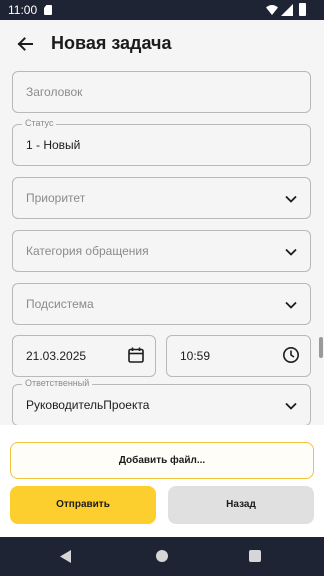 The height and width of the screenshot is (576, 324). I want to click on responsible-value: РуководительПроекта, so click(88, 405).